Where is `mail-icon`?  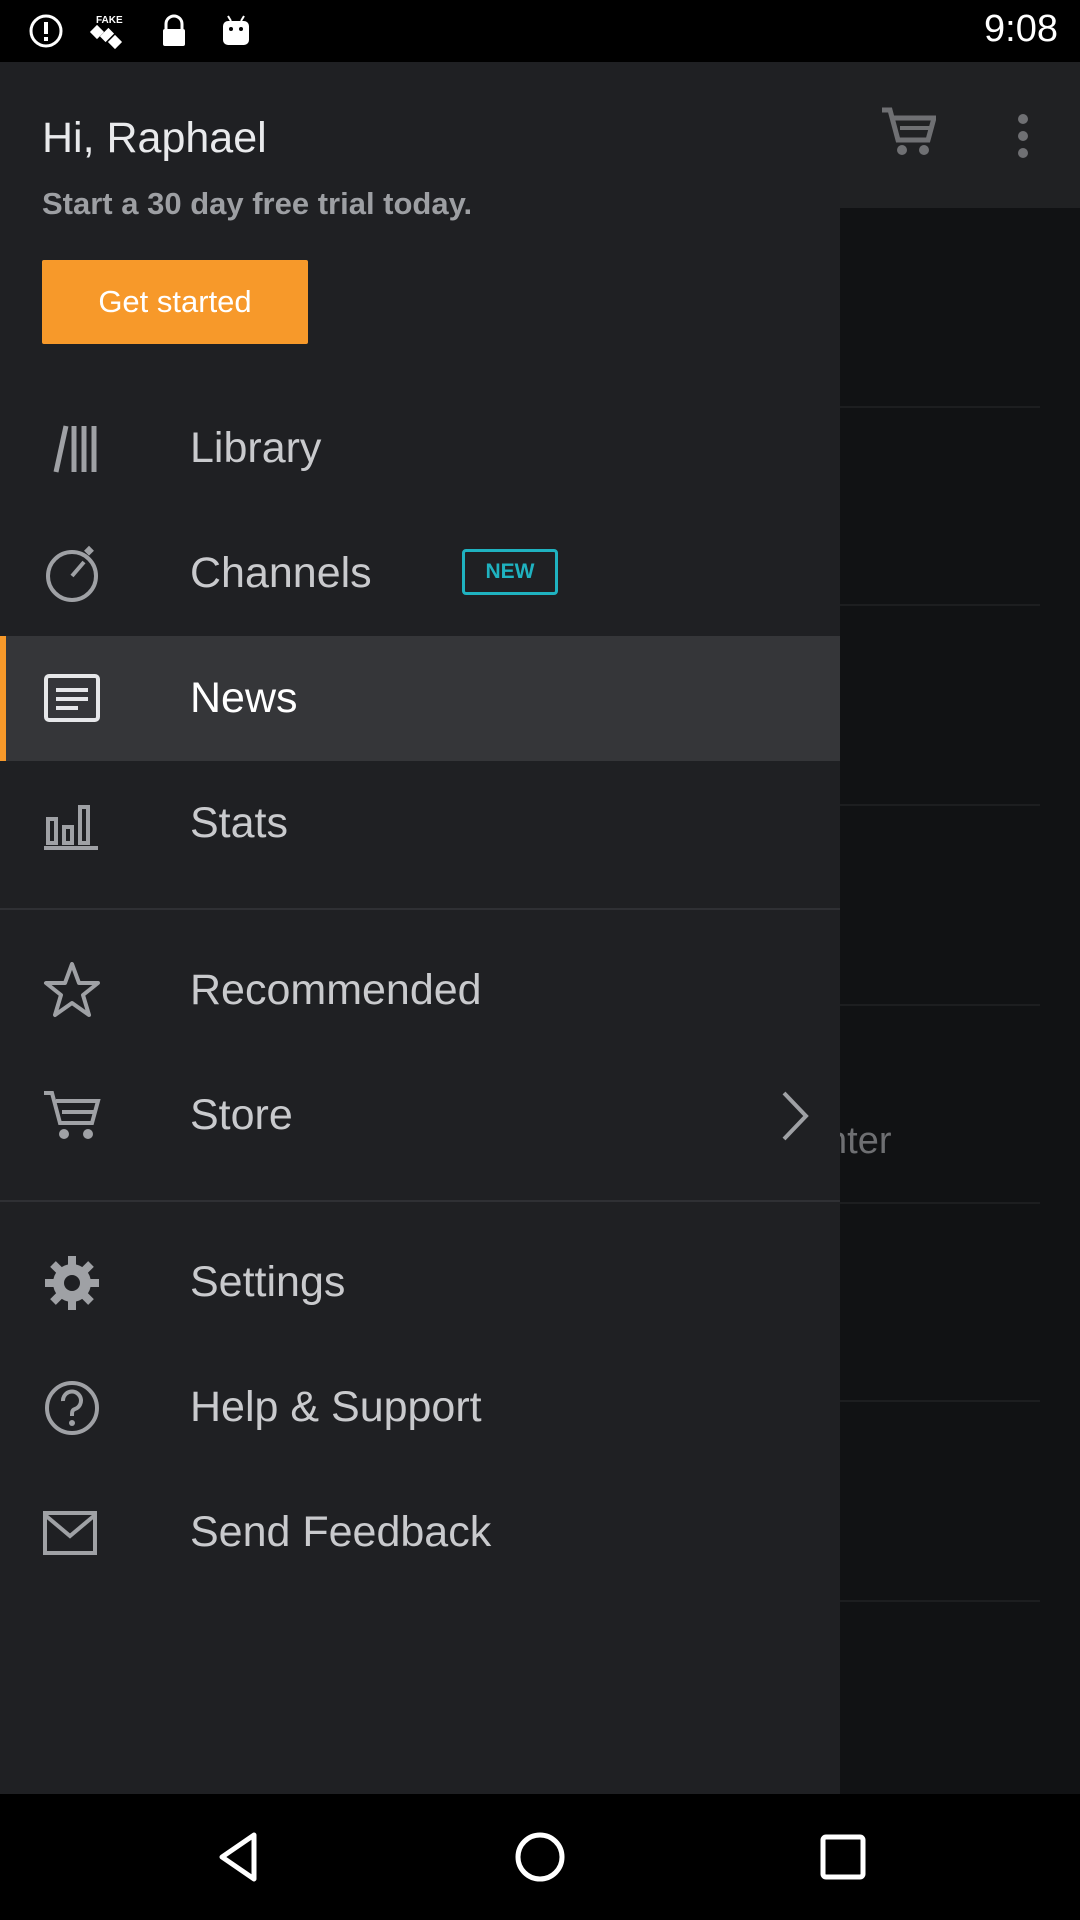 mail-icon is located at coordinates (70, 1533).